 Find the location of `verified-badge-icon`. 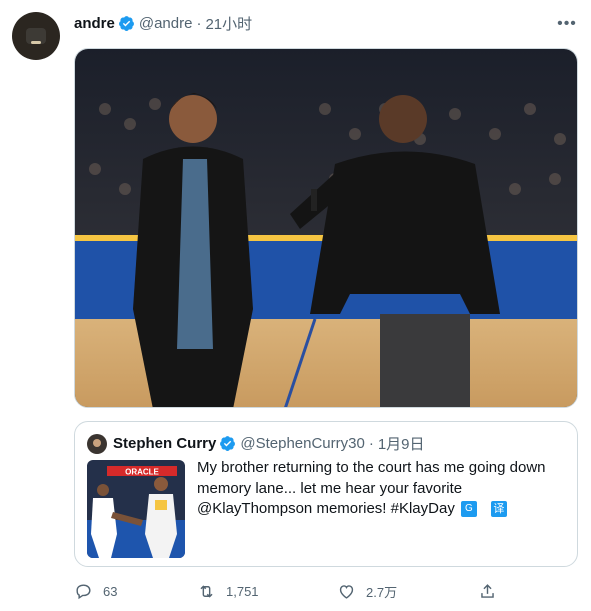

verified-badge-icon is located at coordinates (126, 23).